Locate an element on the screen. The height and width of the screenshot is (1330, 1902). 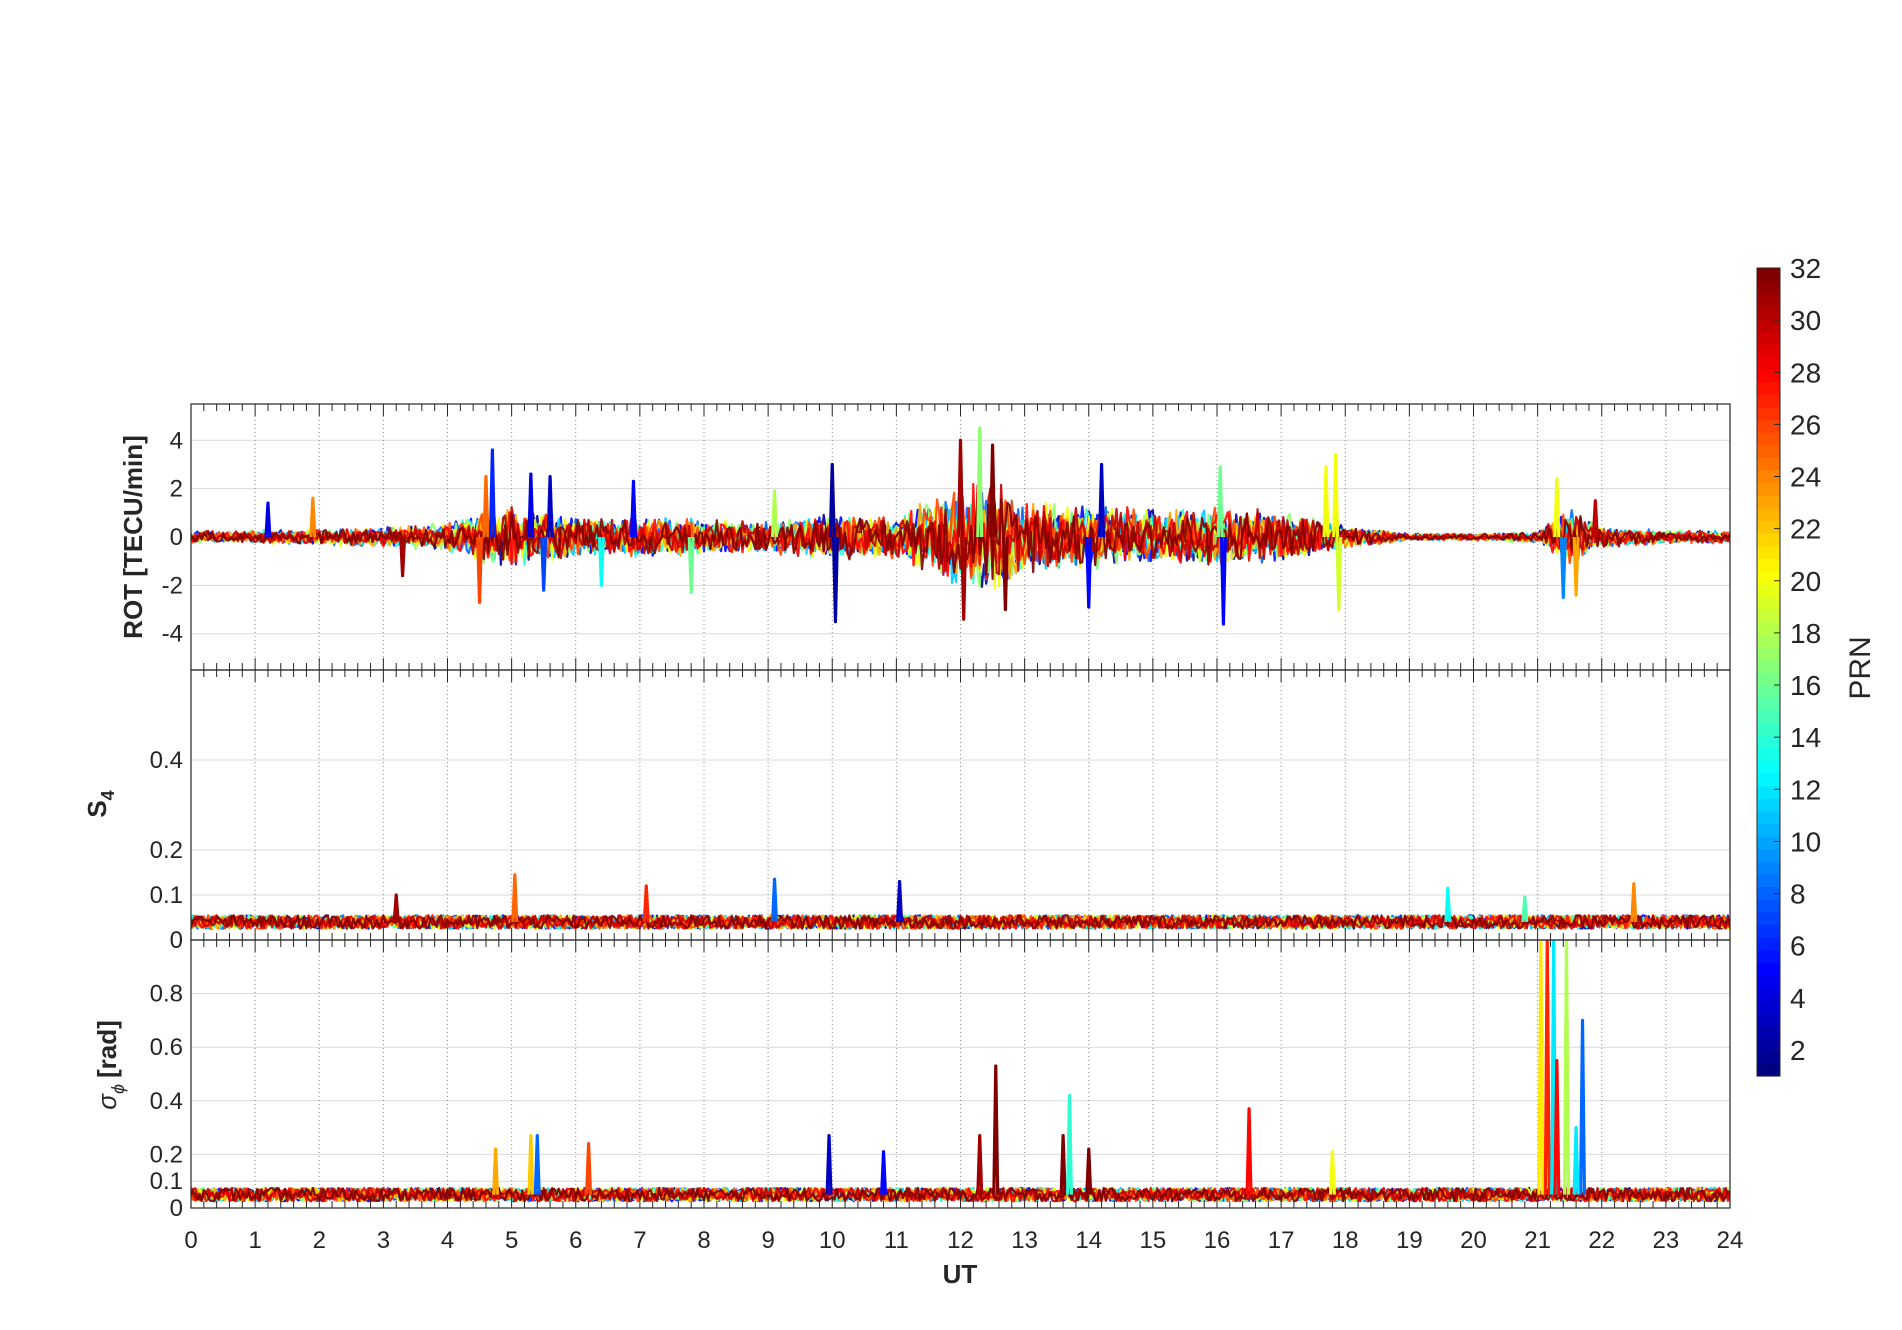
colorbar-tick-label: 32 is located at coordinates (1805, 268).